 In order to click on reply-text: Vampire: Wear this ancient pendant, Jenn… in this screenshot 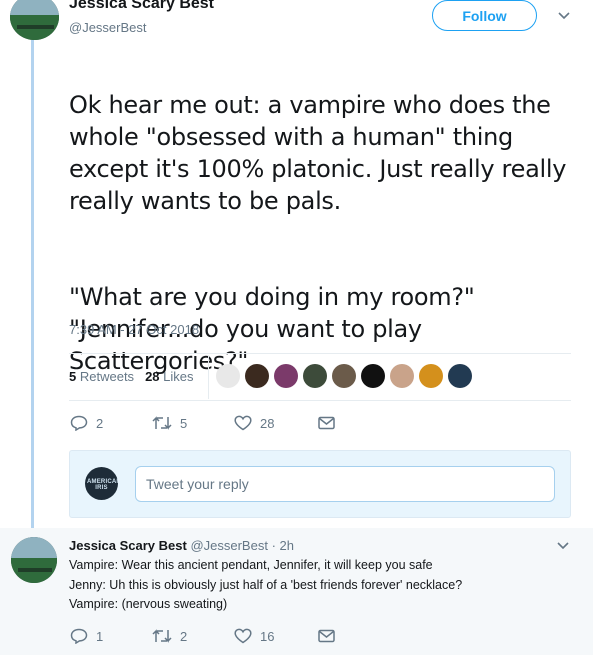, I will do `click(265, 585)`.